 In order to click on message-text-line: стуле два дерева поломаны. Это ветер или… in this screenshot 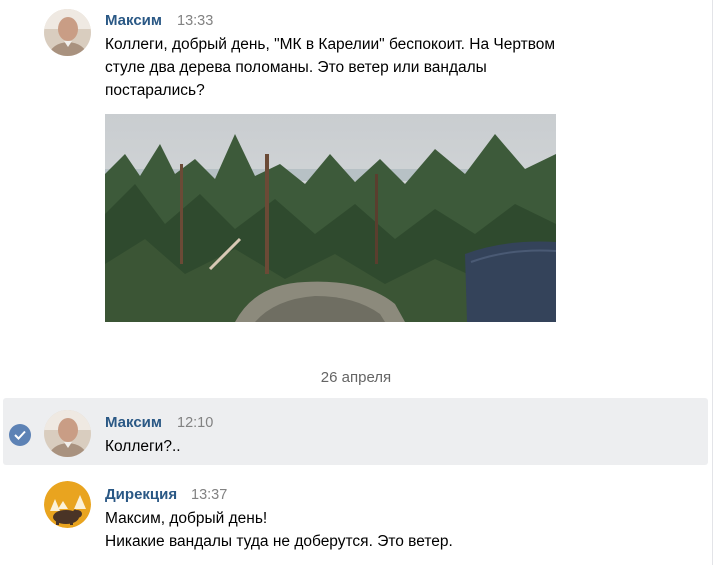, I will do `click(296, 67)`.